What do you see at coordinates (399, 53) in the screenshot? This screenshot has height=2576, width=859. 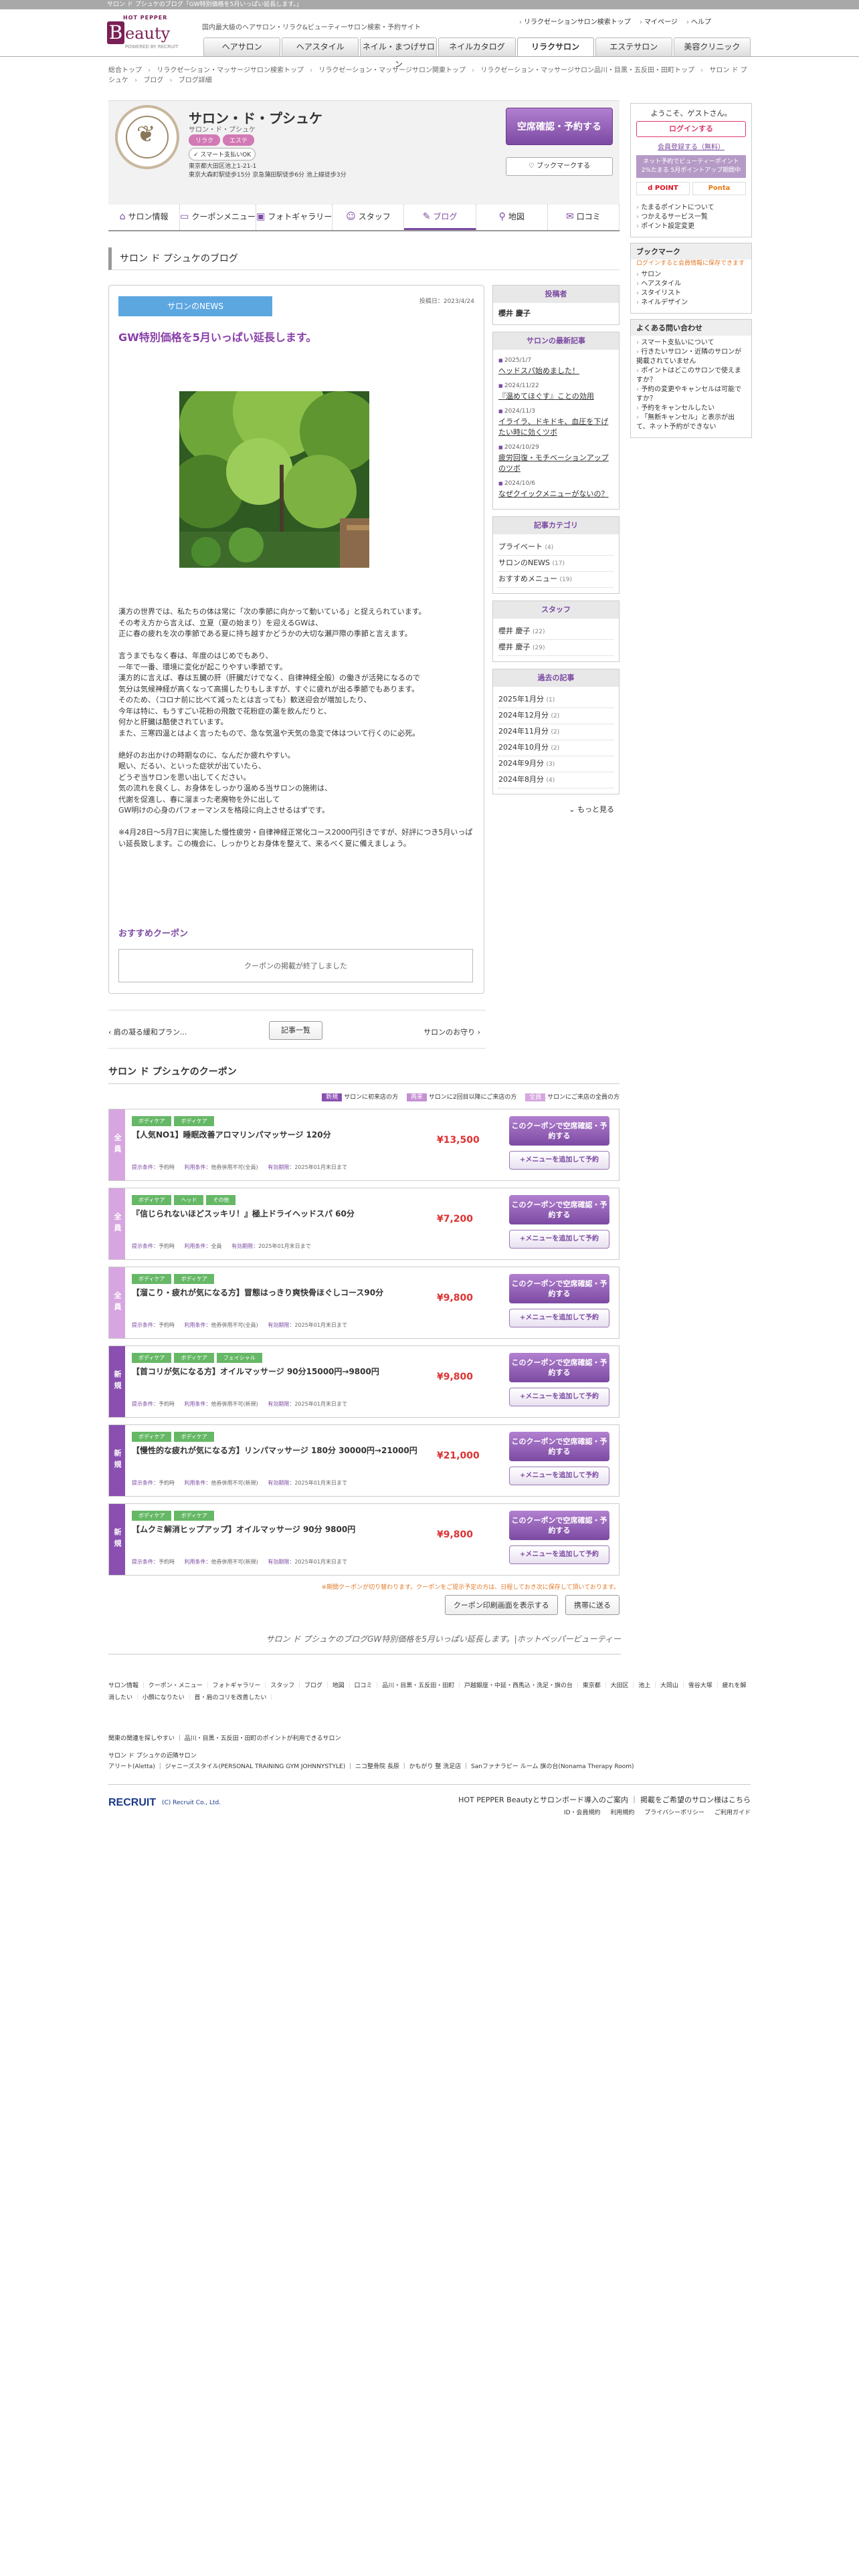 I see `nav-nail-salon: ネイル・まつげサロン` at bounding box center [399, 53].